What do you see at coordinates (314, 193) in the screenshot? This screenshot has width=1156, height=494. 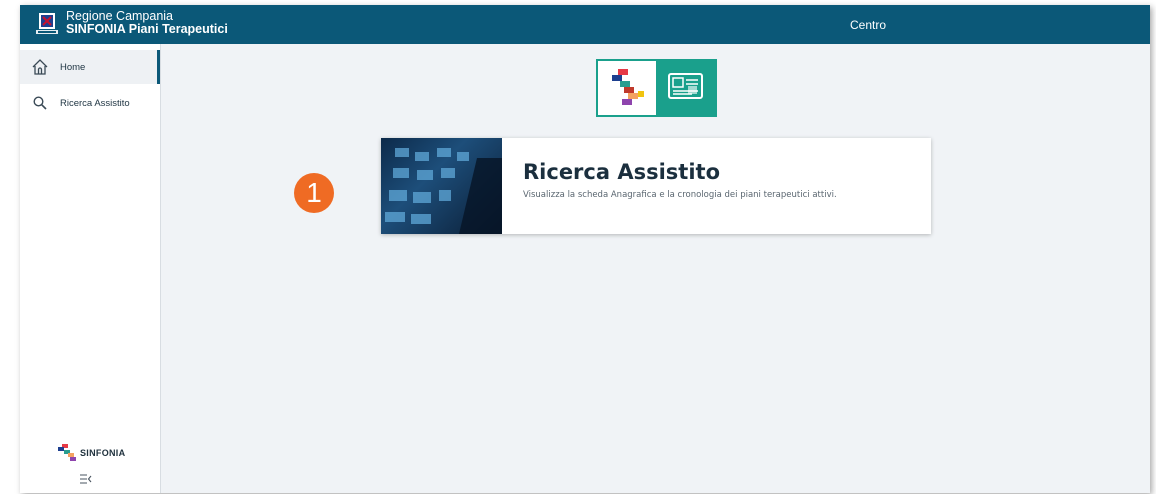 I see `step-number-badge: 1` at bounding box center [314, 193].